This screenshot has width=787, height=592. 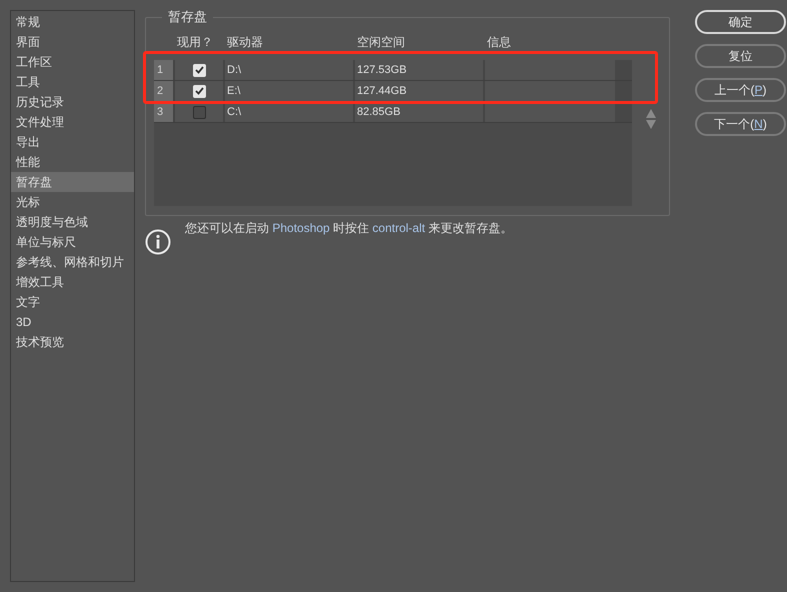 I want to click on sidebar-item: 单位与标尺, so click(x=72, y=242).